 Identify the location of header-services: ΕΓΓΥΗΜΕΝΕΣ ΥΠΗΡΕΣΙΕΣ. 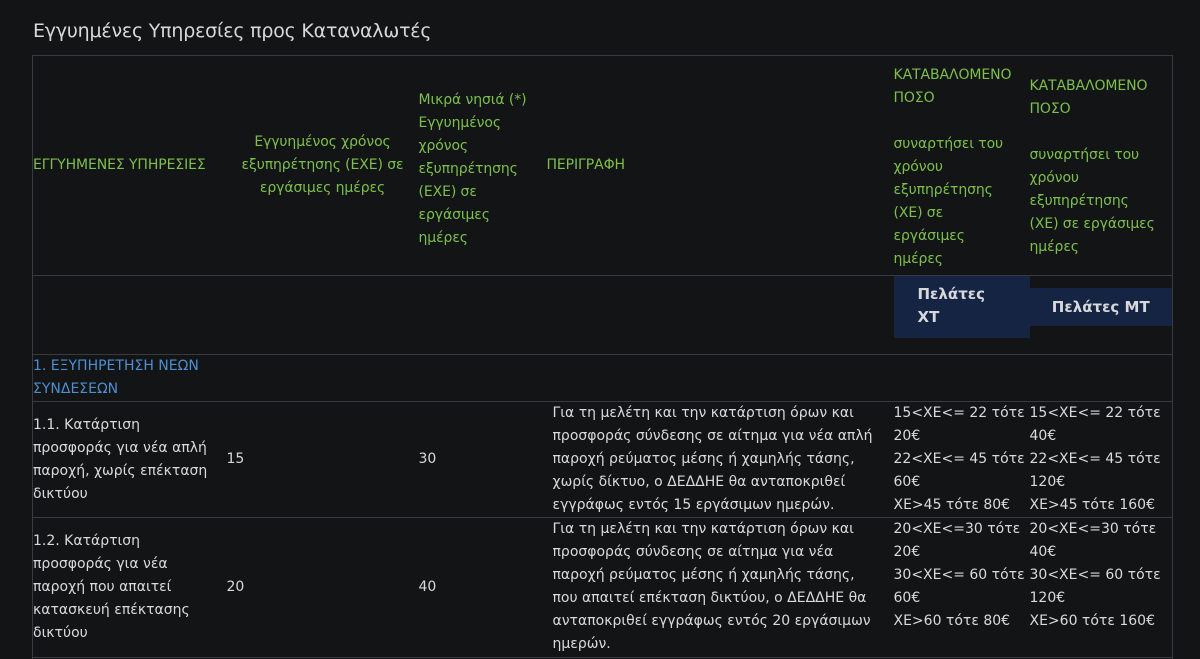
(129, 165).